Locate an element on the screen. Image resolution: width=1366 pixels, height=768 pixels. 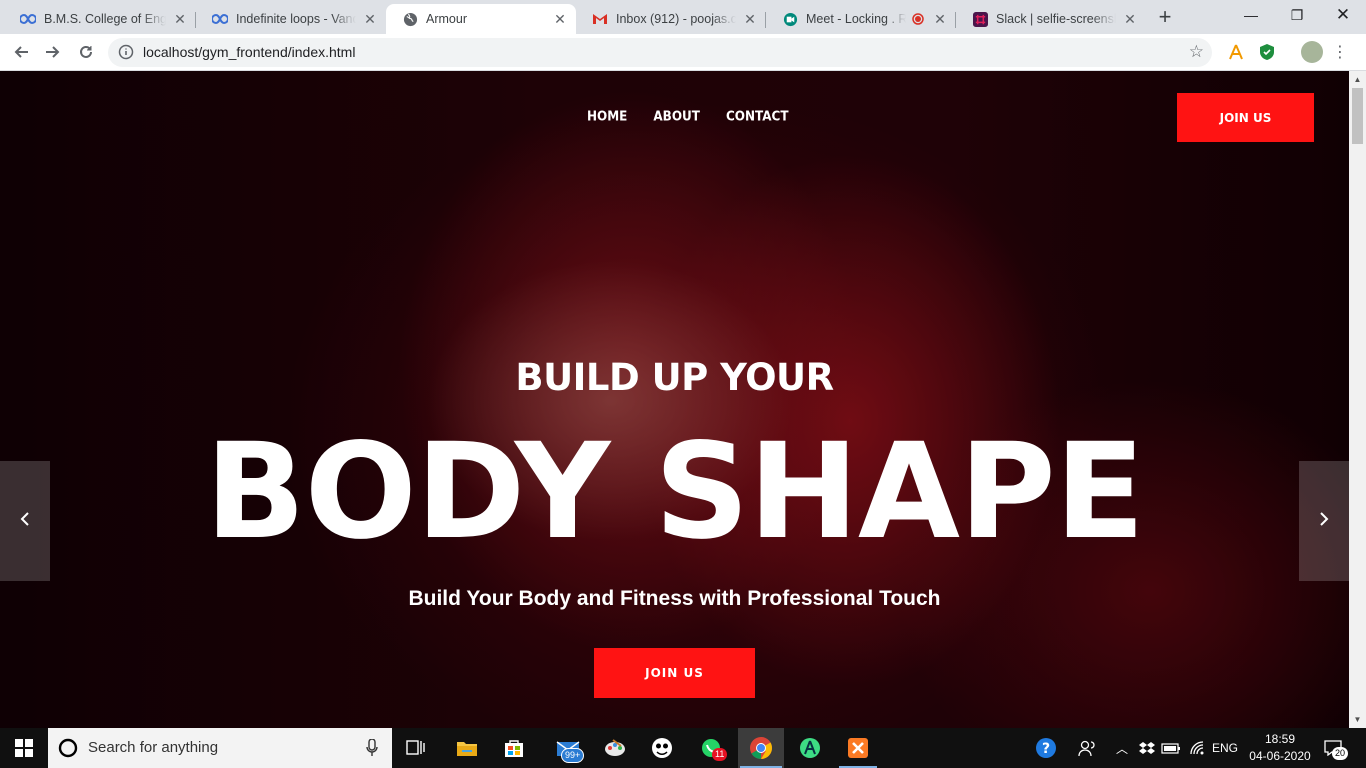
carousel-prev-button is located at coordinates (25, 521).